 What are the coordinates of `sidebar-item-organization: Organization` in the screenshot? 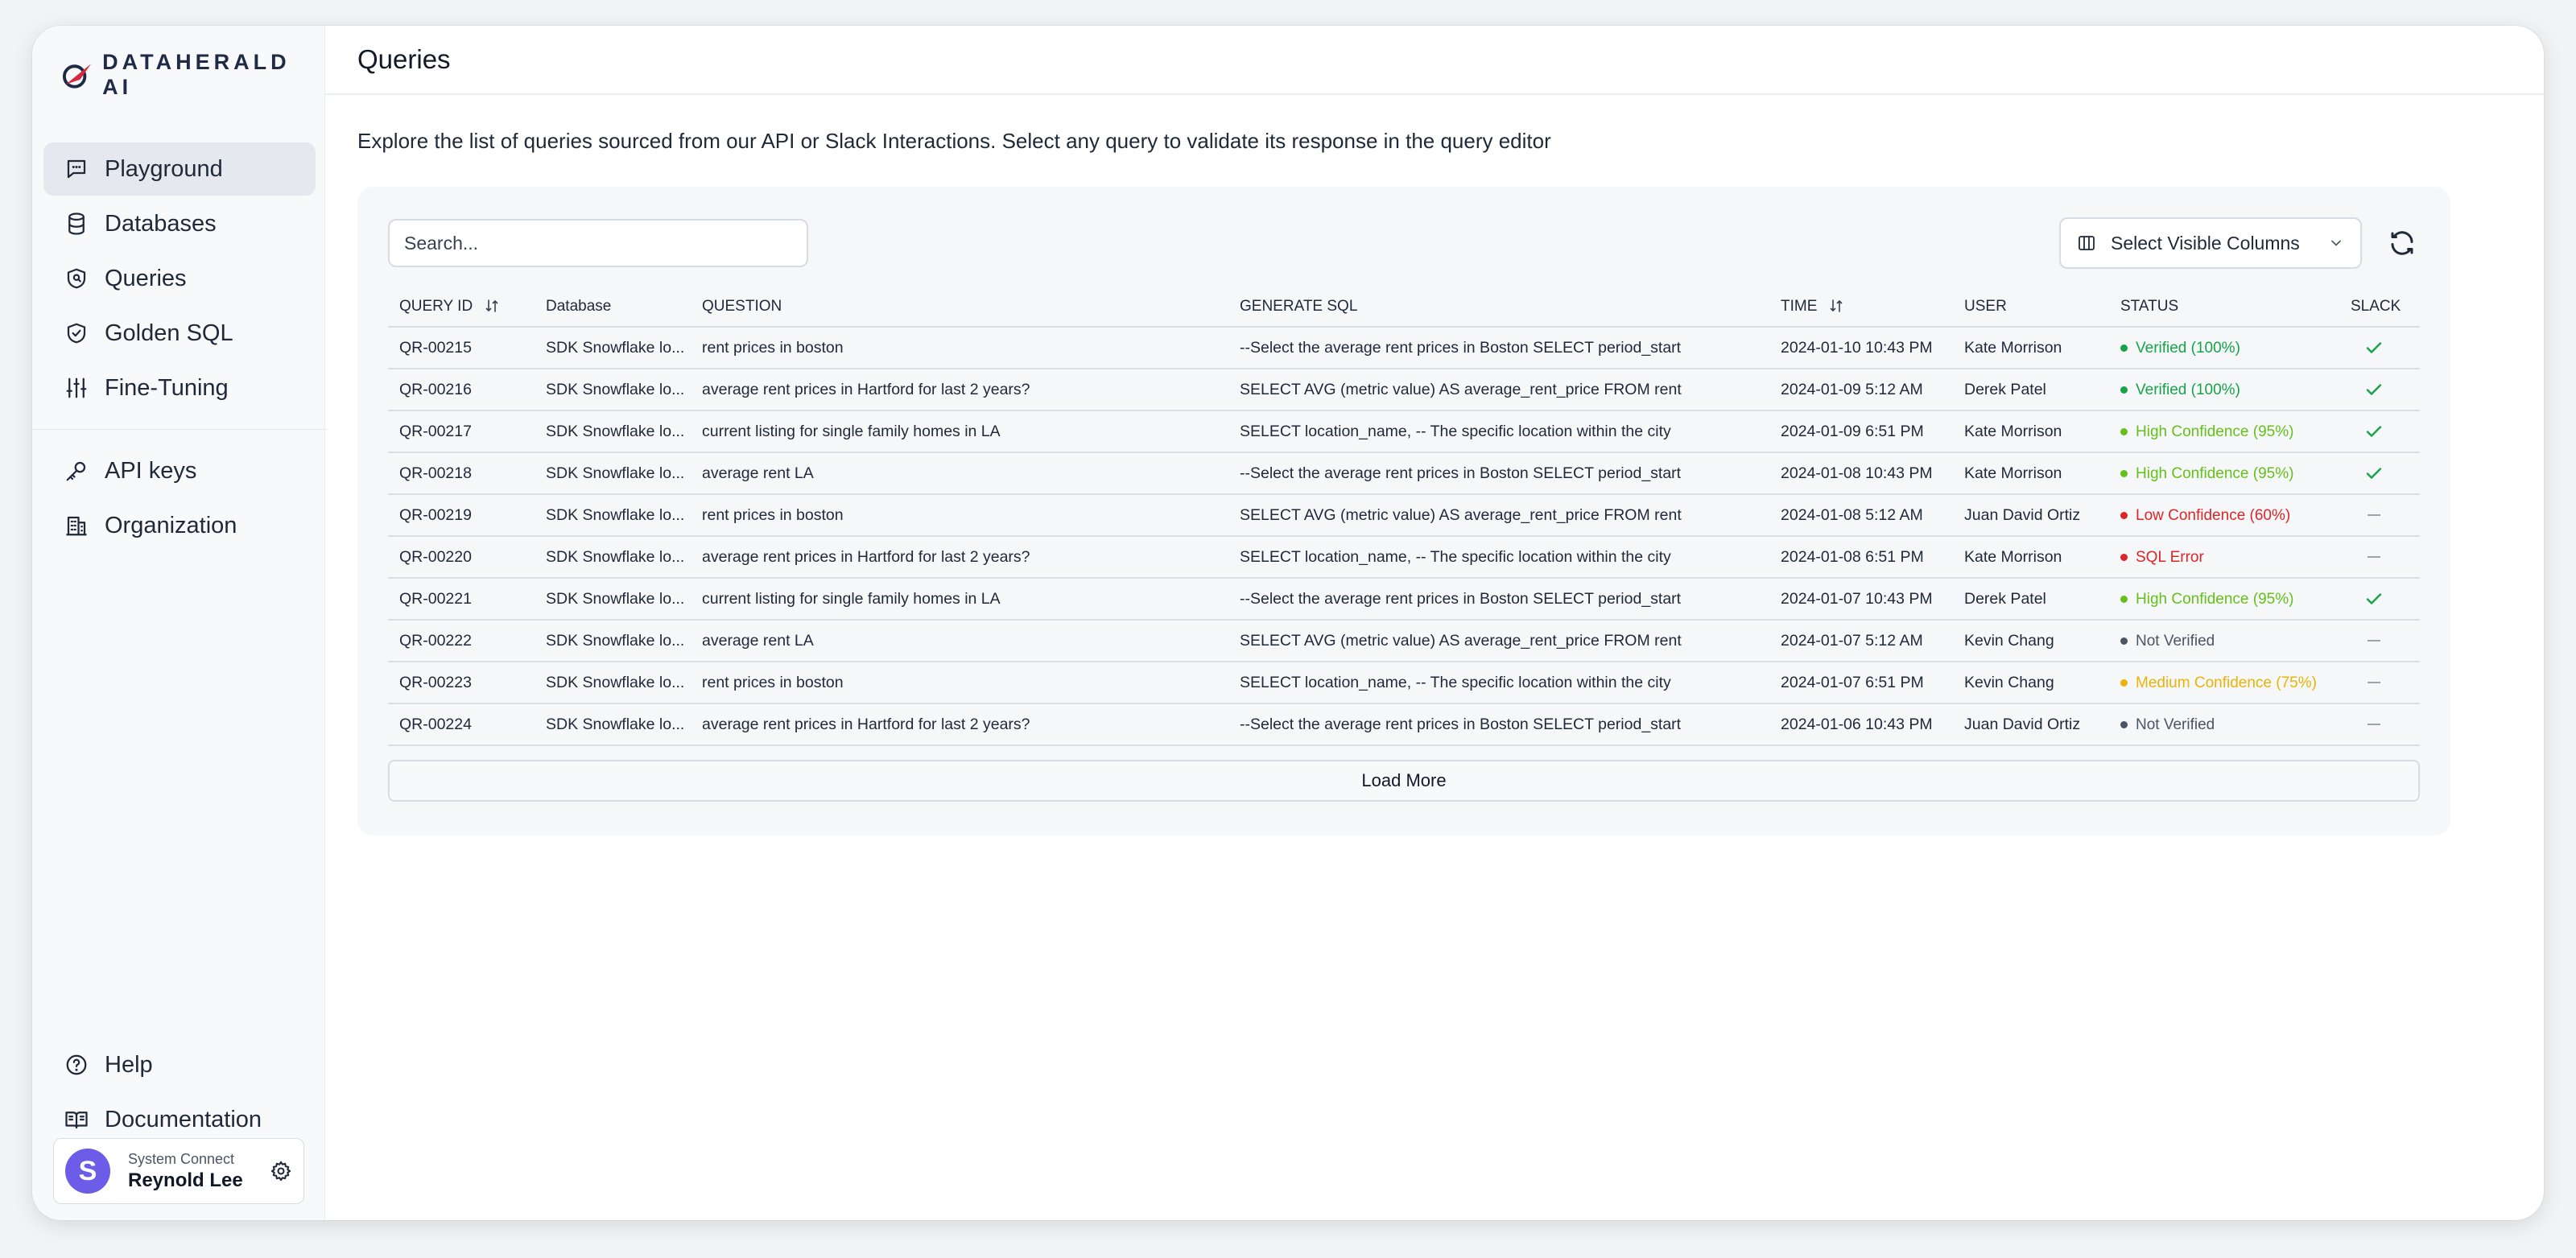 It's located at (179, 525).